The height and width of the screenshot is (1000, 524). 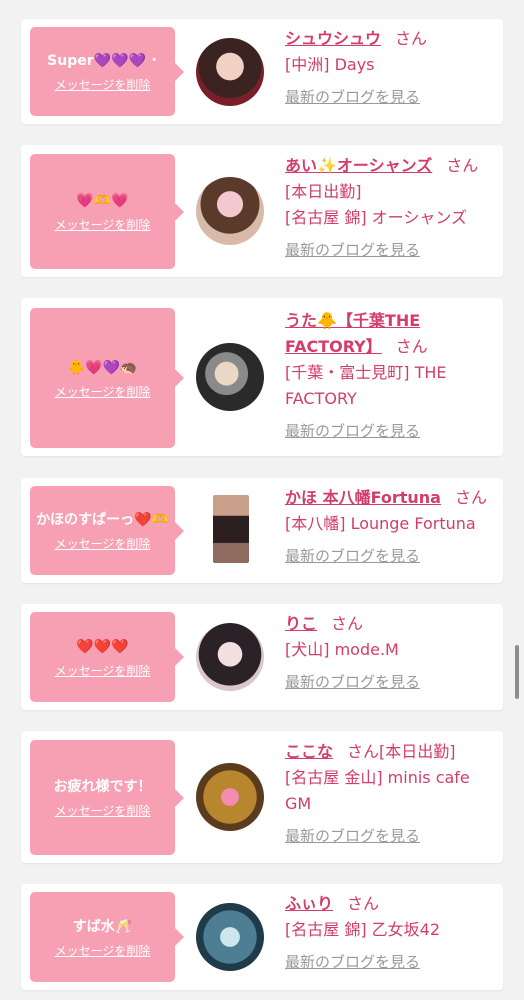 I want to click on message-text: Super💜💜💜 ･, so click(x=102, y=61).